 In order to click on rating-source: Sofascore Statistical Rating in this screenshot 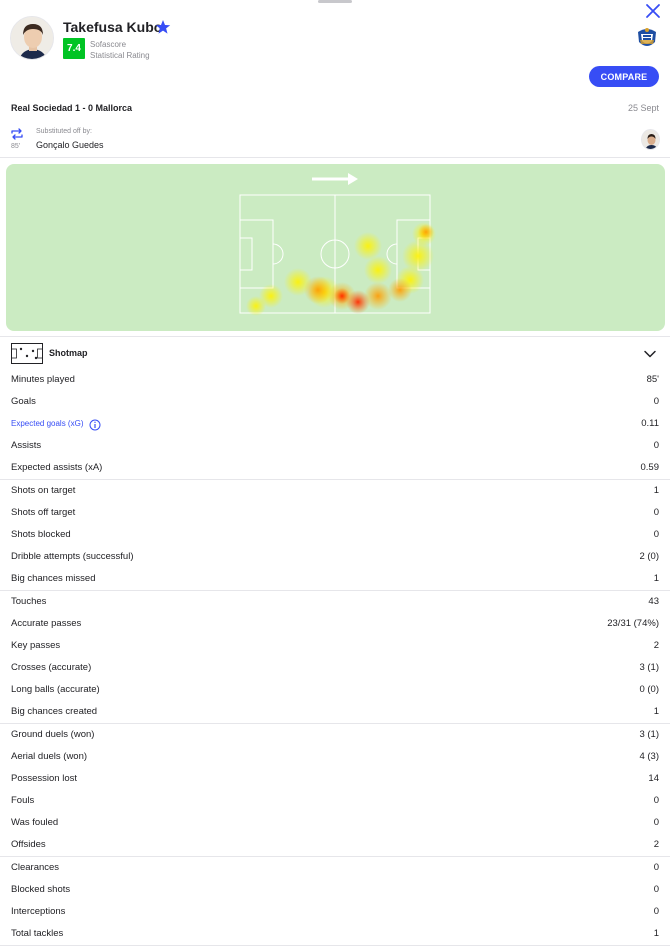, I will do `click(120, 50)`.